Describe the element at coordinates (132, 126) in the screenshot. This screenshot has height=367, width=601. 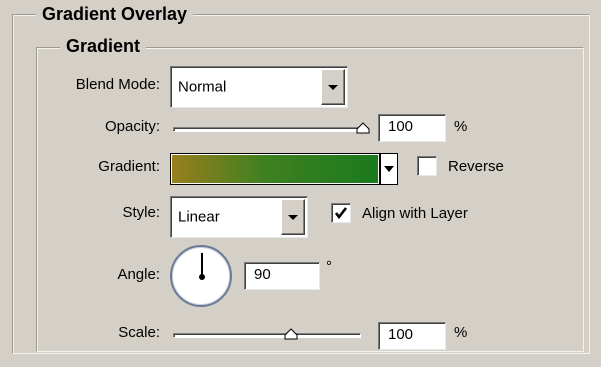
I see `opacity-label: Opacity:` at that location.